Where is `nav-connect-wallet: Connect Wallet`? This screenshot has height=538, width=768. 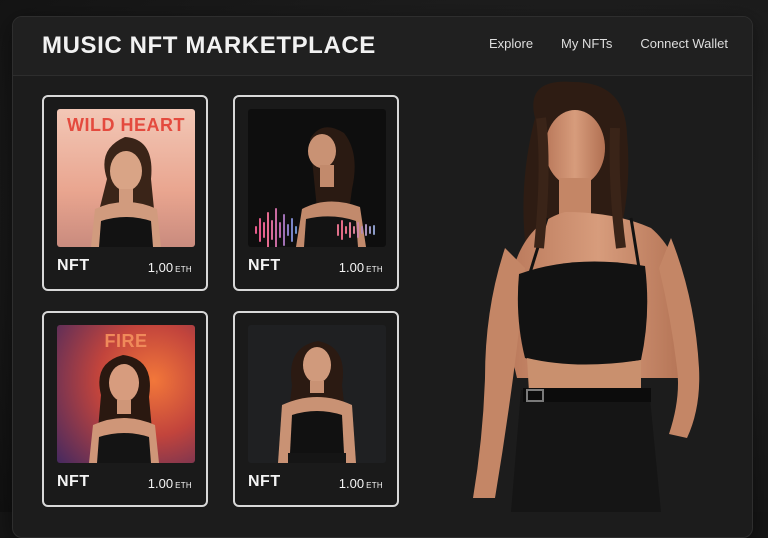
nav-connect-wallet: Connect Wallet is located at coordinates (684, 43).